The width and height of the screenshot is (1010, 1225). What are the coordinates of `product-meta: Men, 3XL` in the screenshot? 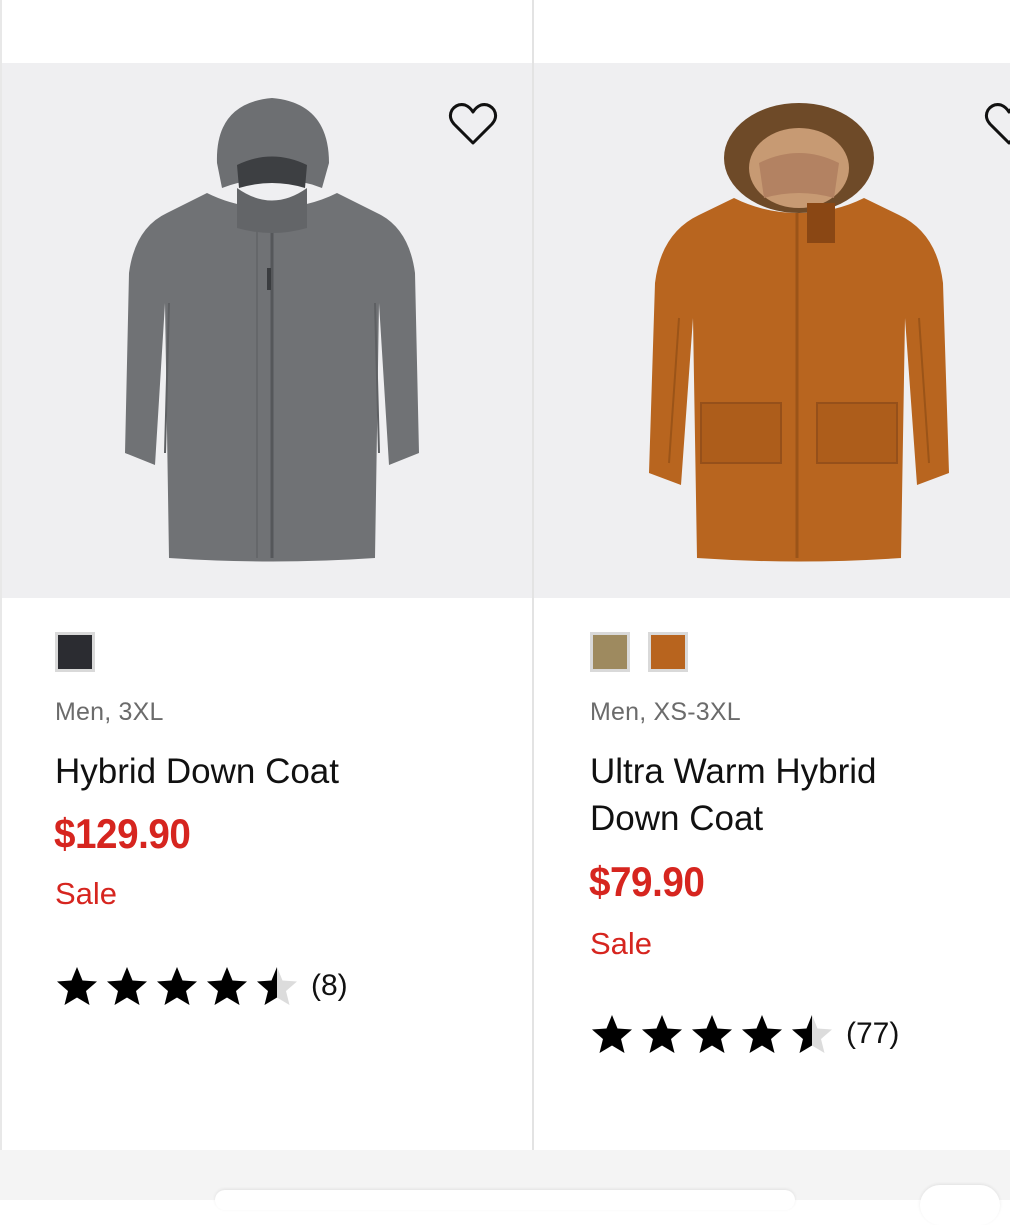 It's located at (109, 712).